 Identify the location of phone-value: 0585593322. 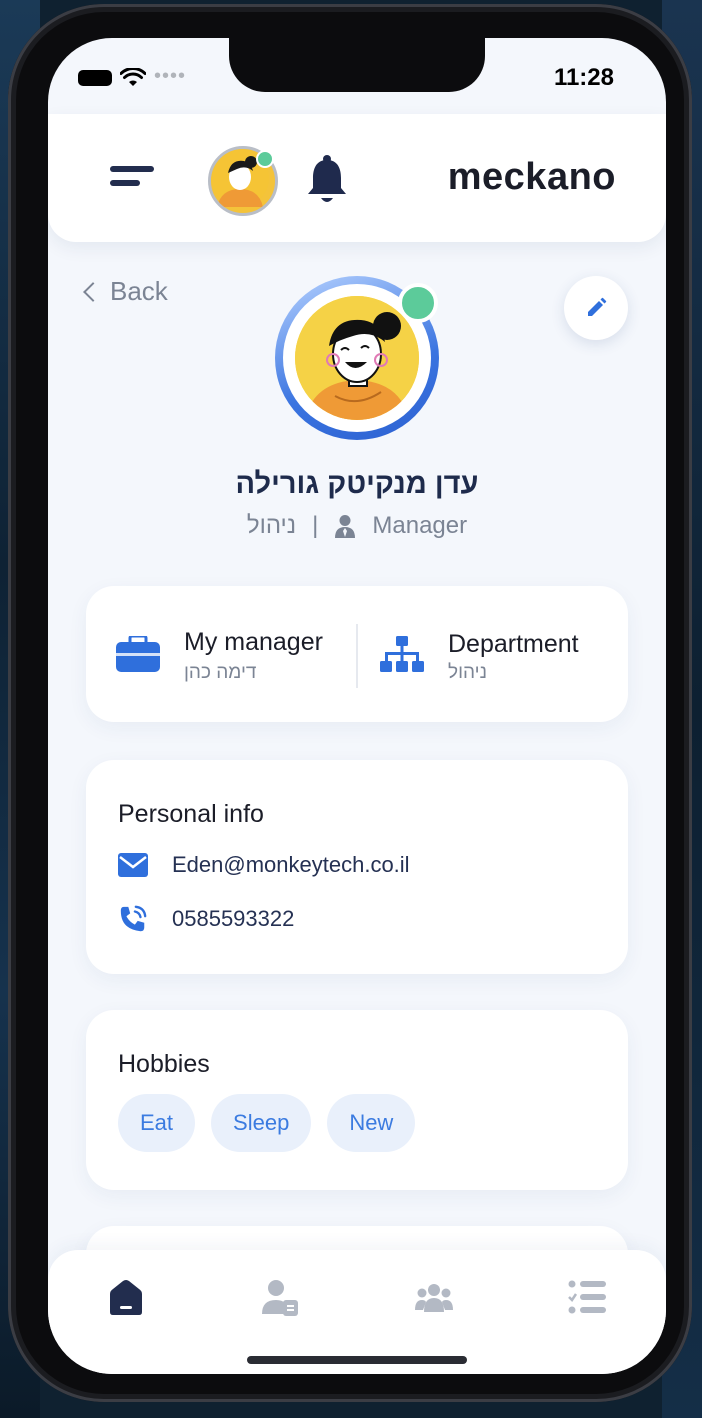
(233, 918).